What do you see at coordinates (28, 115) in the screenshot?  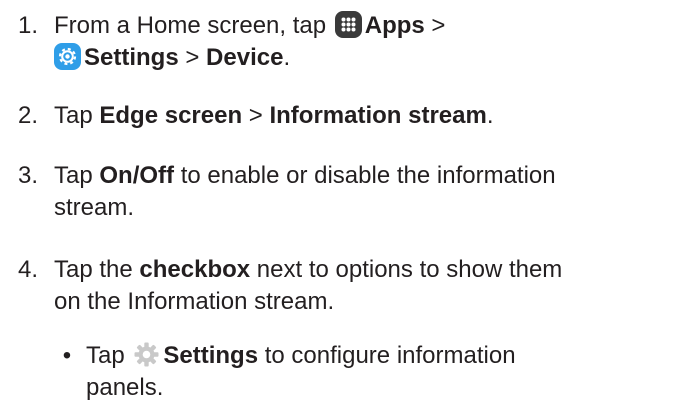 I see `step-number: 2.` at bounding box center [28, 115].